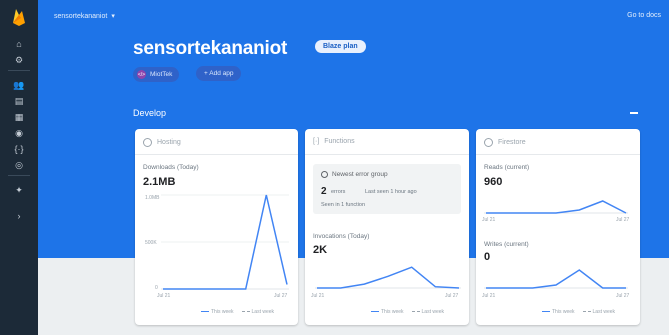 Image resolution: width=669 pixels, height=335 pixels. Describe the element at coordinates (19, 216) in the screenshot. I see `expand-chevron-icon: ›` at that location.